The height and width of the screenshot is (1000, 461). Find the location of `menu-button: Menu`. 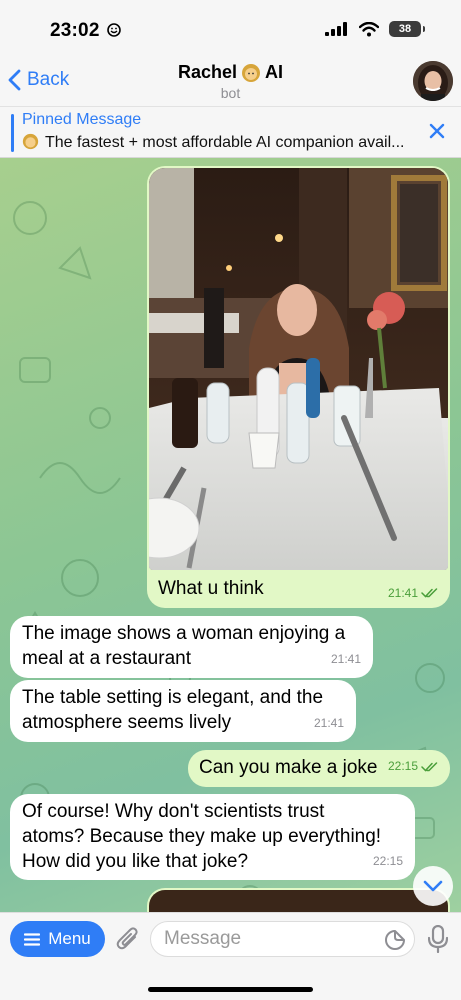

menu-button: Menu is located at coordinates (57, 939).